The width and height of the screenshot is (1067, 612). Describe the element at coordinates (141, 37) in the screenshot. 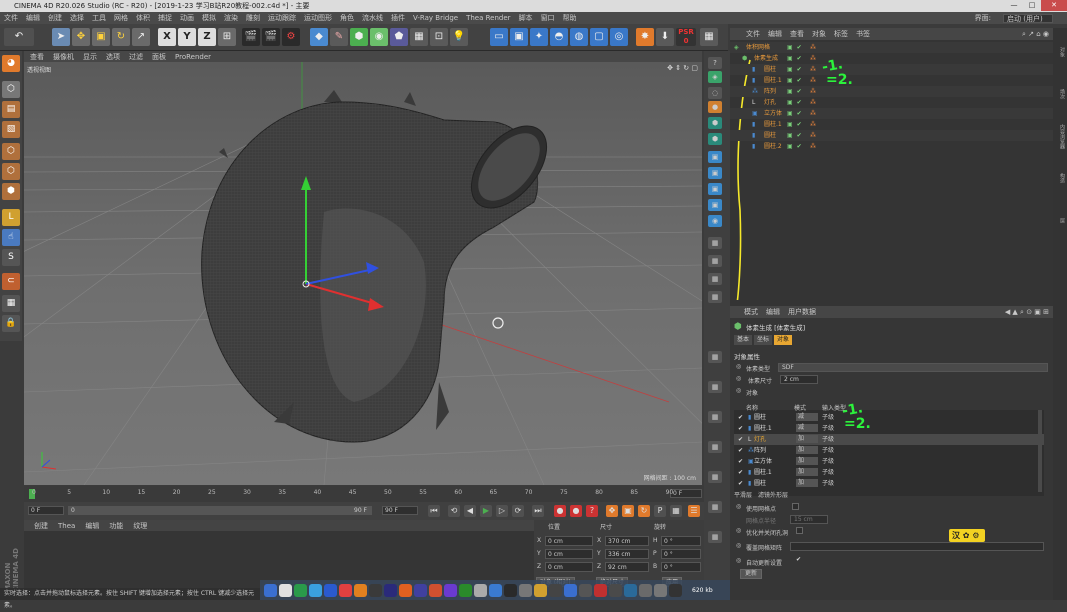

I see `recent-tool-icon: ↗` at that location.